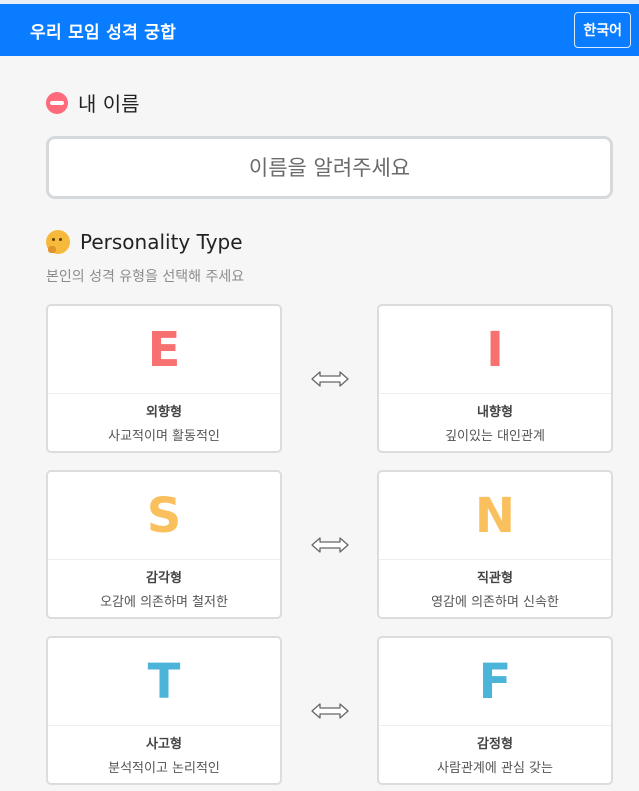 The width and height of the screenshot is (639, 791). I want to click on app-title: 우리 모임 성격 궁합, so click(103, 32).